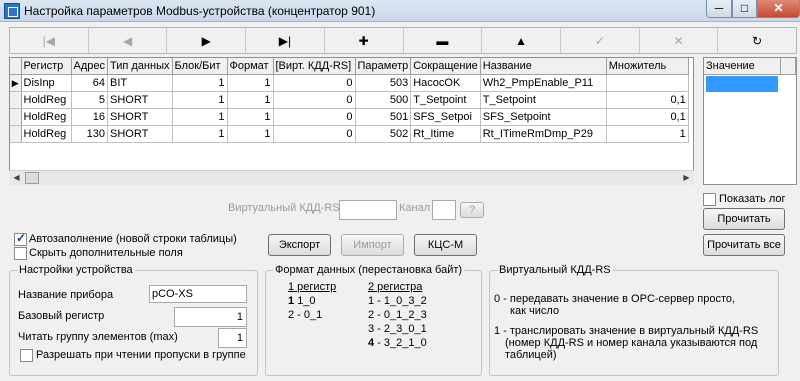 This screenshot has width=800, height=381. I want to click on col-header-address: Адрес, so click(89, 66).